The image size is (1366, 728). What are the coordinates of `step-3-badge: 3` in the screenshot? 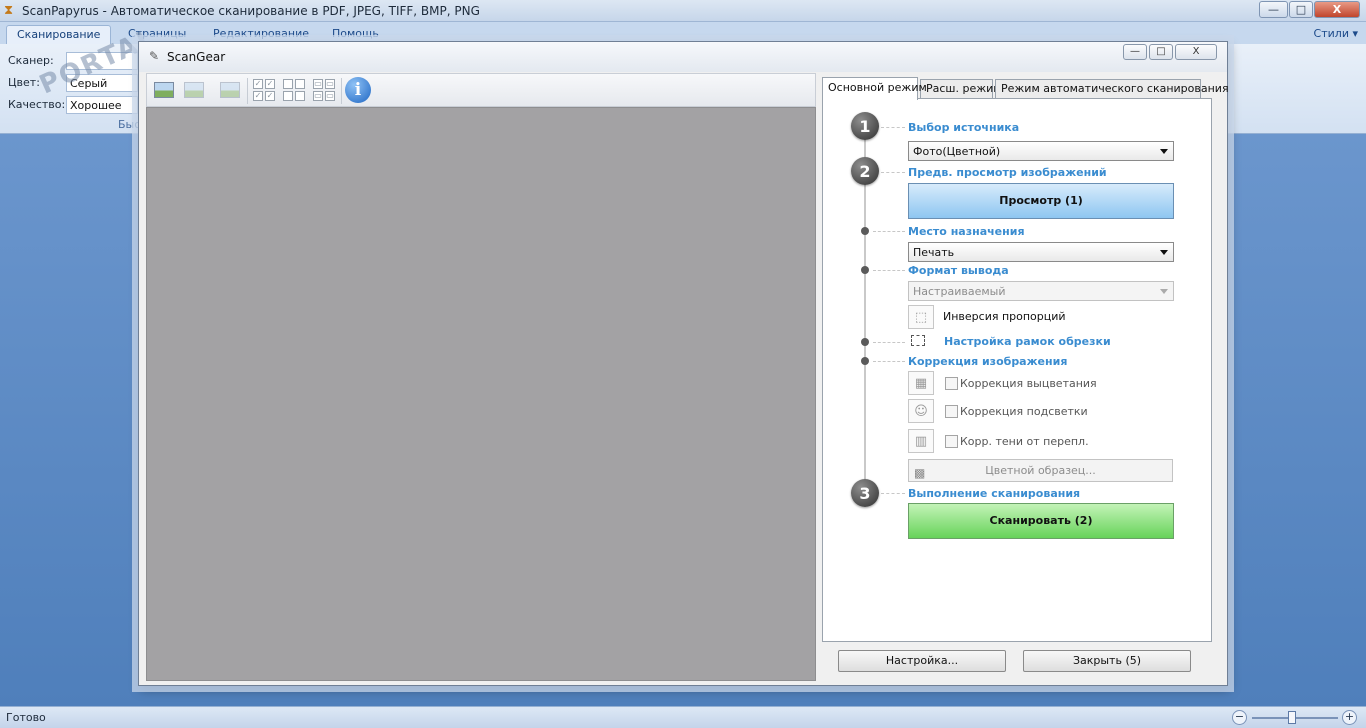 It's located at (865, 493).